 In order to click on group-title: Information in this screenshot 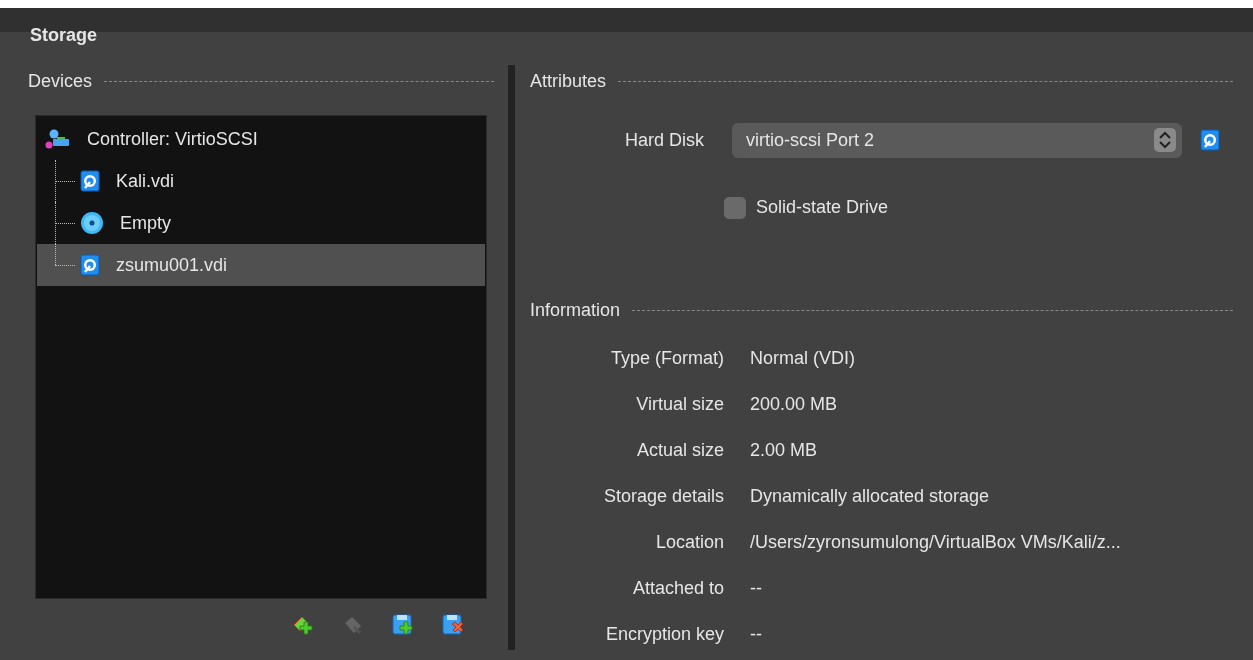, I will do `click(575, 310)`.